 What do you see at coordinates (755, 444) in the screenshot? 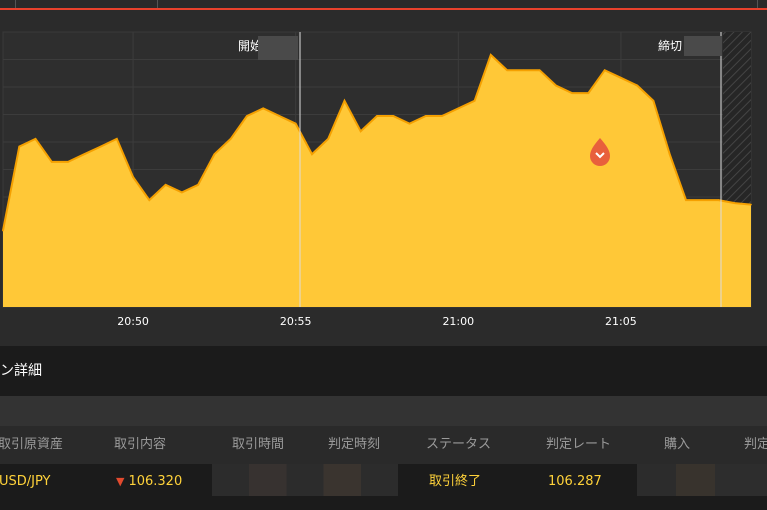
I see `header-judge: 判定` at bounding box center [755, 444].